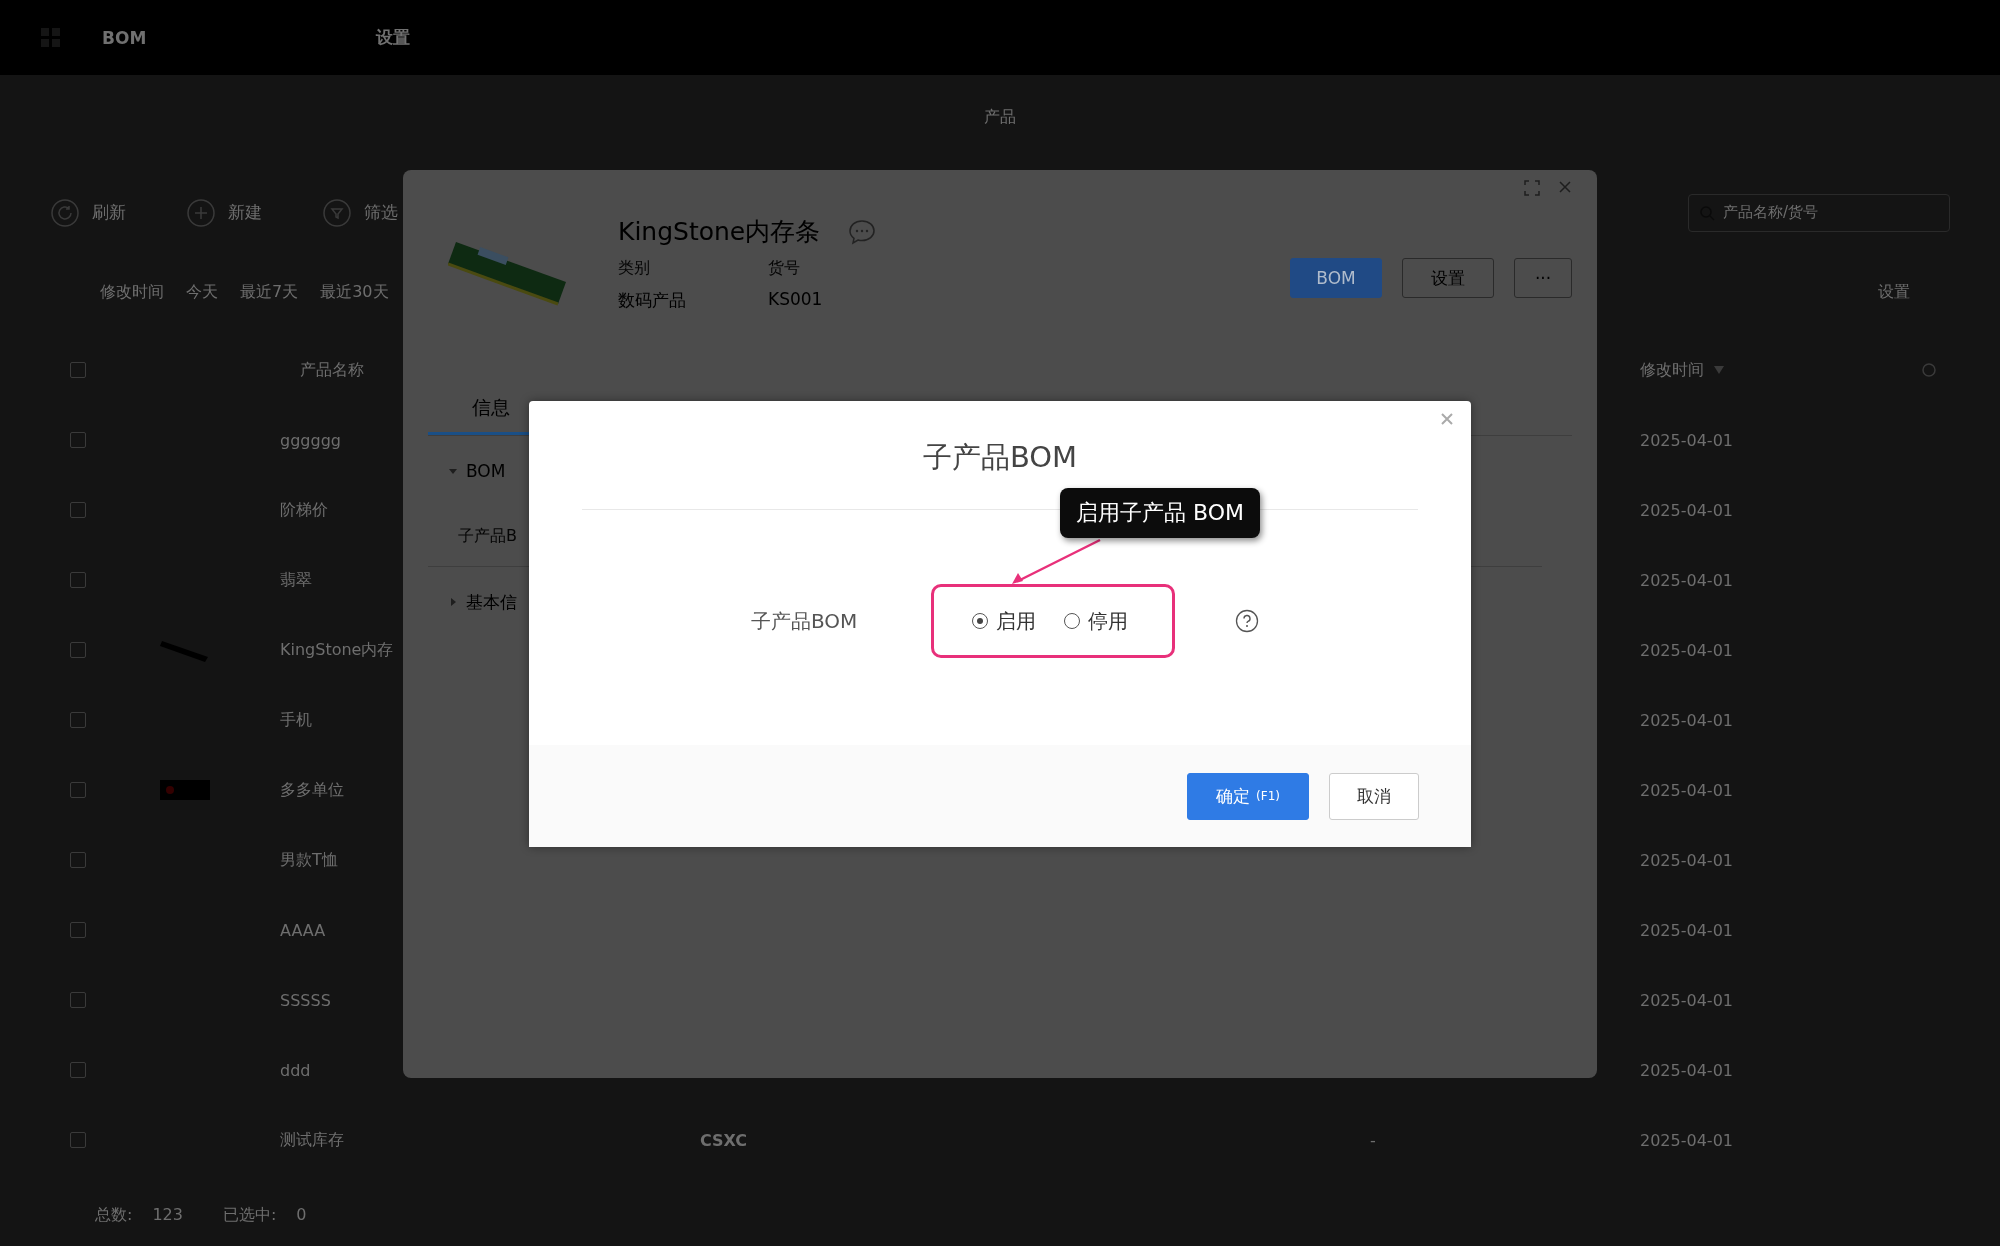 Image resolution: width=2000 pixels, height=1246 pixels. What do you see at coordinates (354, 292) in the screenshot?
I see `date-filter-link: 最近30天` at bounding box center [354, 292].